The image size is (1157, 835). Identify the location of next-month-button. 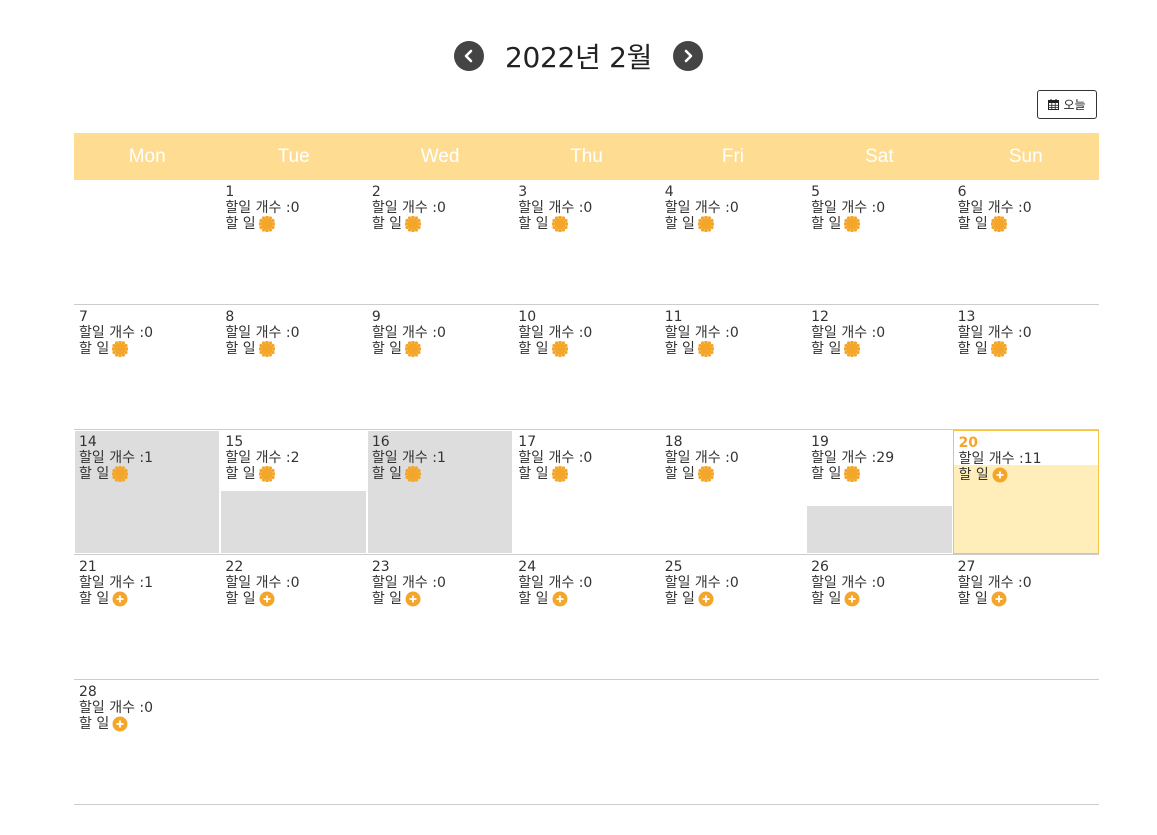
(688, 56).